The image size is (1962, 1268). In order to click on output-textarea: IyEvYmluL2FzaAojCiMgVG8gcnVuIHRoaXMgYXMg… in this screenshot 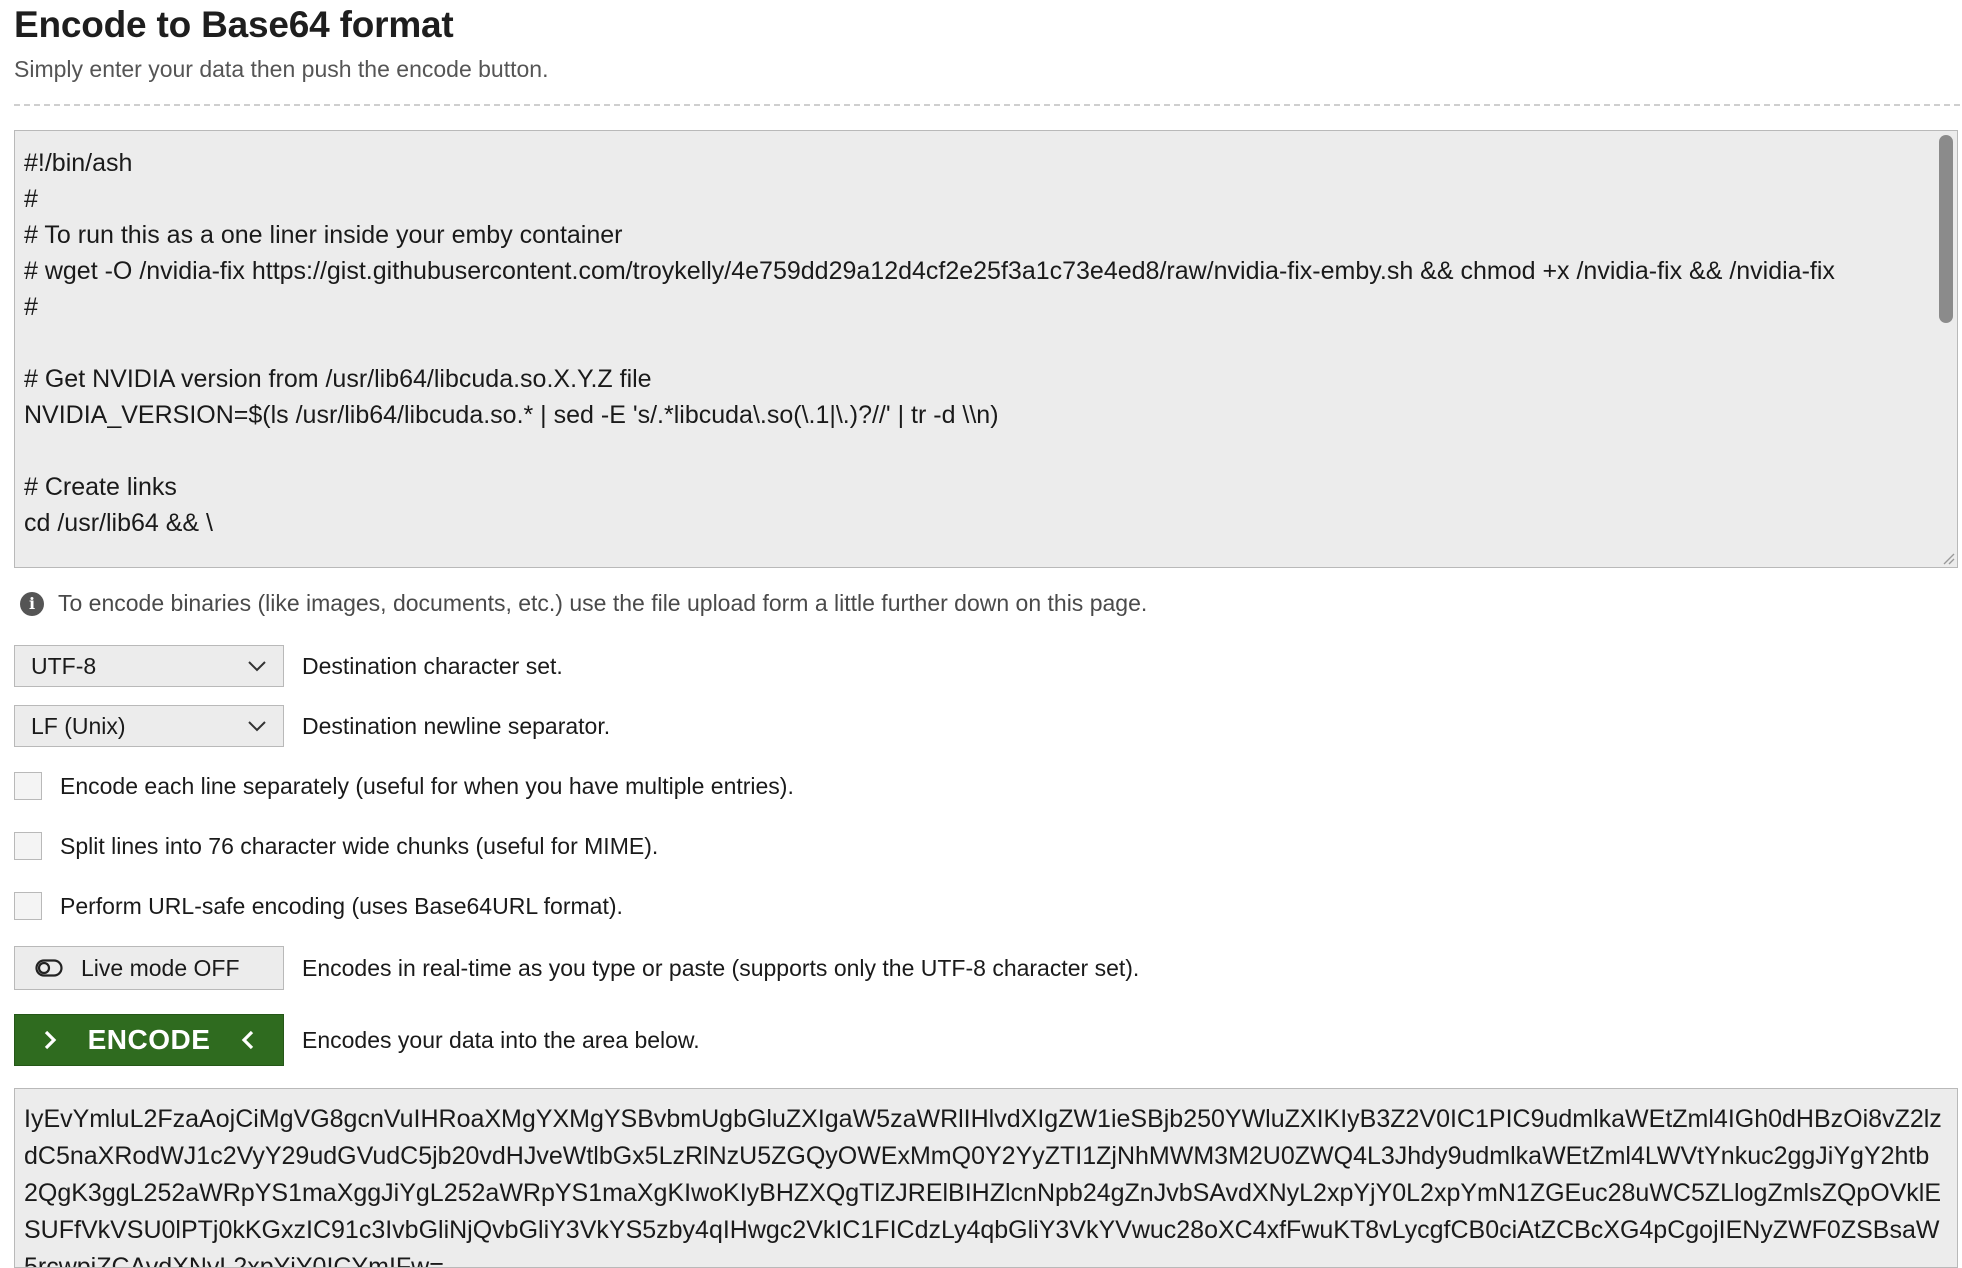, I will do `click(986, 1178)`.